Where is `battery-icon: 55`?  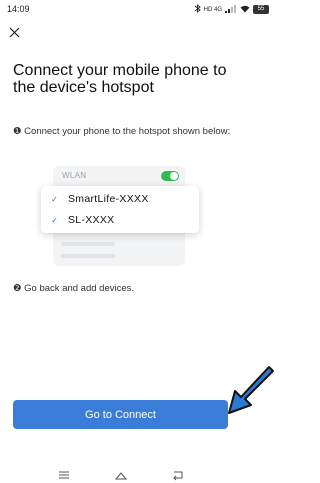
battery-icon: 55 is located at coordinates (261, 9).